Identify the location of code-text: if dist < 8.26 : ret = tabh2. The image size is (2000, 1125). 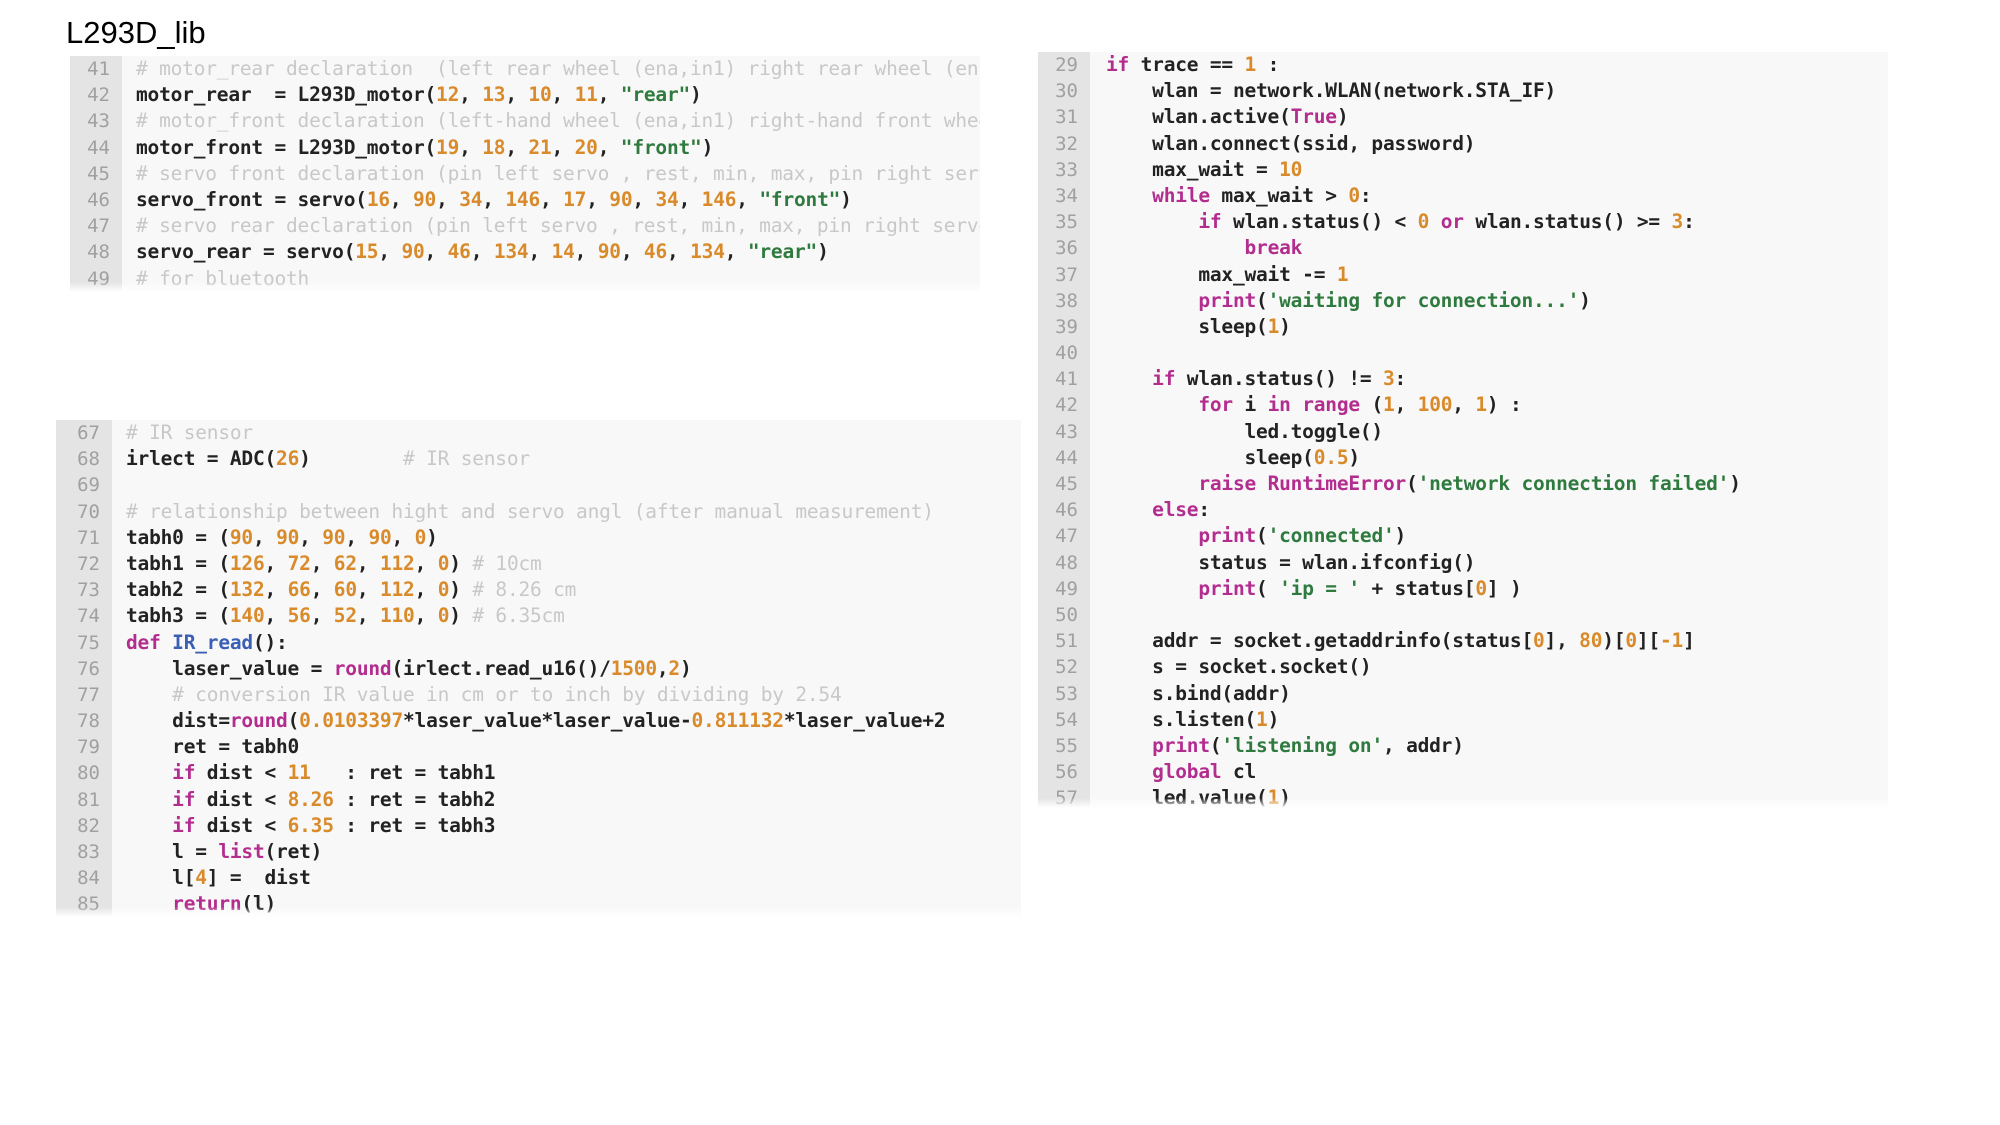
(303, 800).